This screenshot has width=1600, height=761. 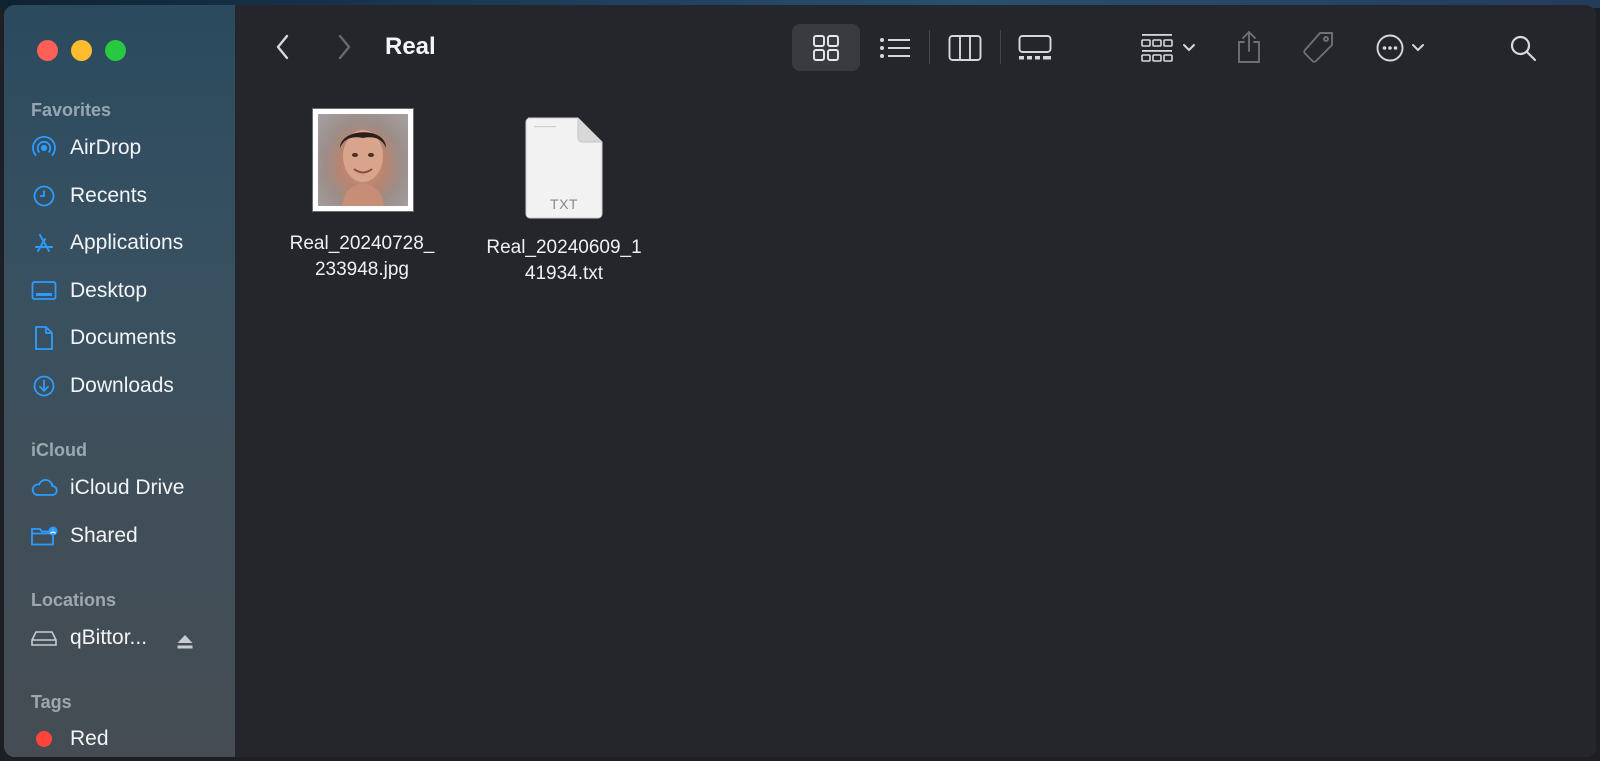 What do you see at coordinates (564, 204) in the screenshot?
I see `file-type-badge: TXT` at bounding box center [564, 204].